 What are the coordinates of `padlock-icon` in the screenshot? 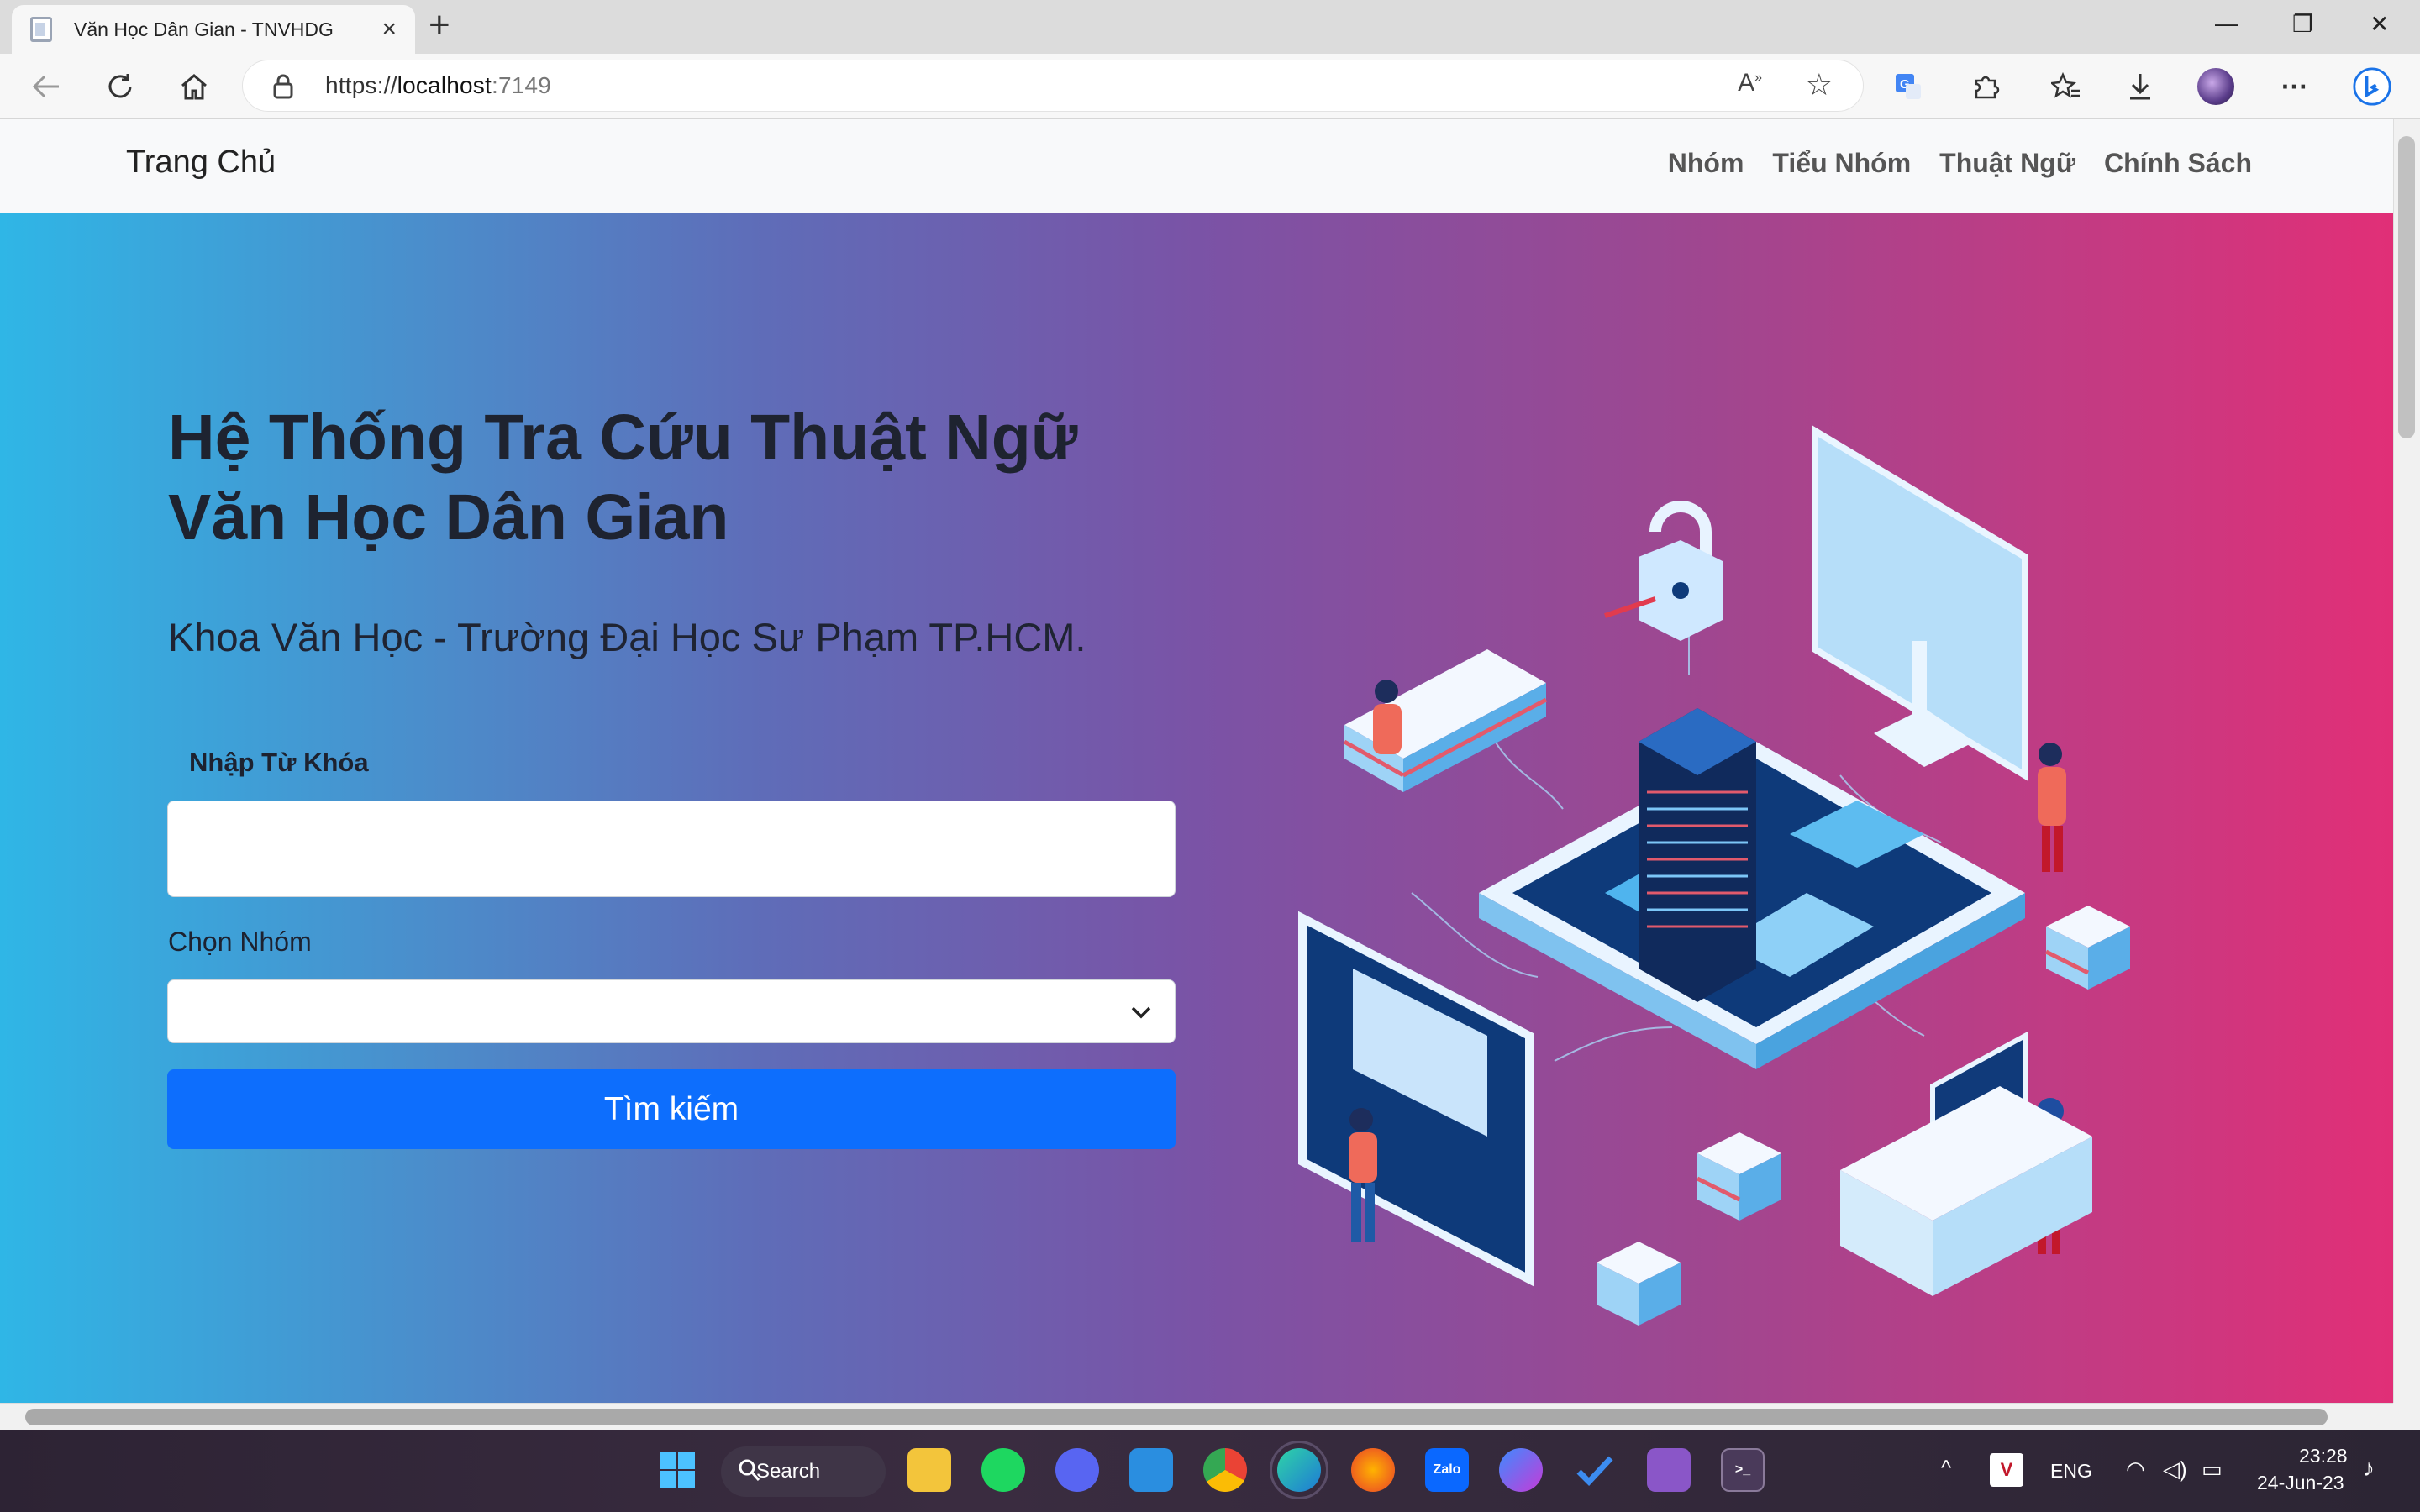 It's located at (1663, 571).